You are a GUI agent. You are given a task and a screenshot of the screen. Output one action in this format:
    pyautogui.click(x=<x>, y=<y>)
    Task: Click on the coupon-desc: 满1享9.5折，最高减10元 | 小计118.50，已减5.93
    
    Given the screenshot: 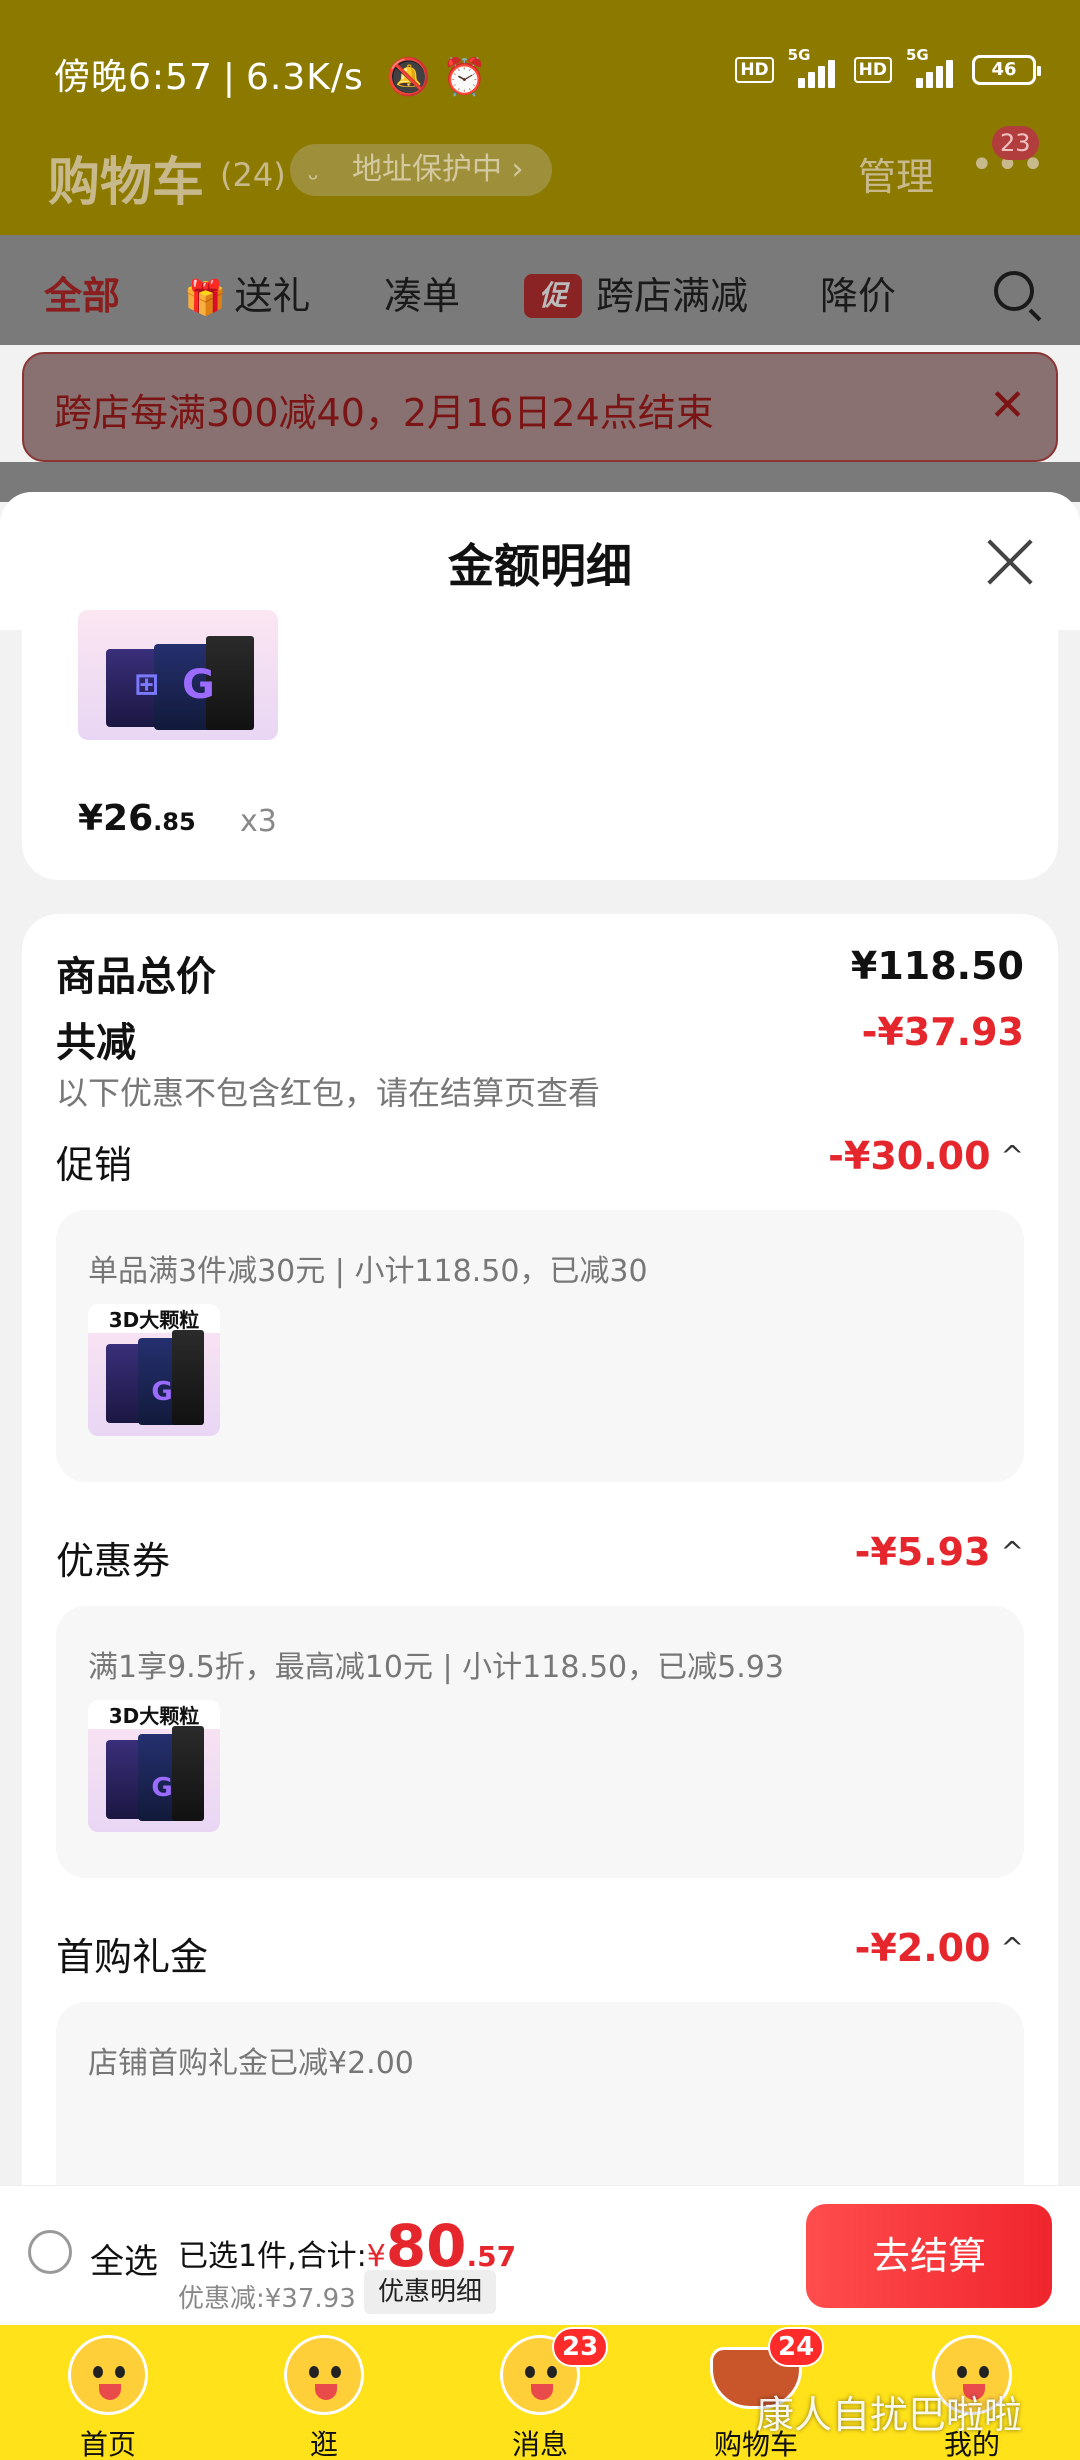 What is the action you would take?
    pyautogui.click(x=436, y=1667)
    